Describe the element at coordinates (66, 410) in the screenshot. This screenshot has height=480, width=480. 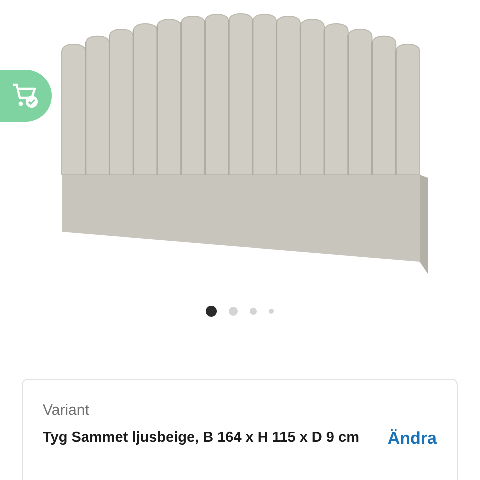
I see `variant-label: Variant` at that location.